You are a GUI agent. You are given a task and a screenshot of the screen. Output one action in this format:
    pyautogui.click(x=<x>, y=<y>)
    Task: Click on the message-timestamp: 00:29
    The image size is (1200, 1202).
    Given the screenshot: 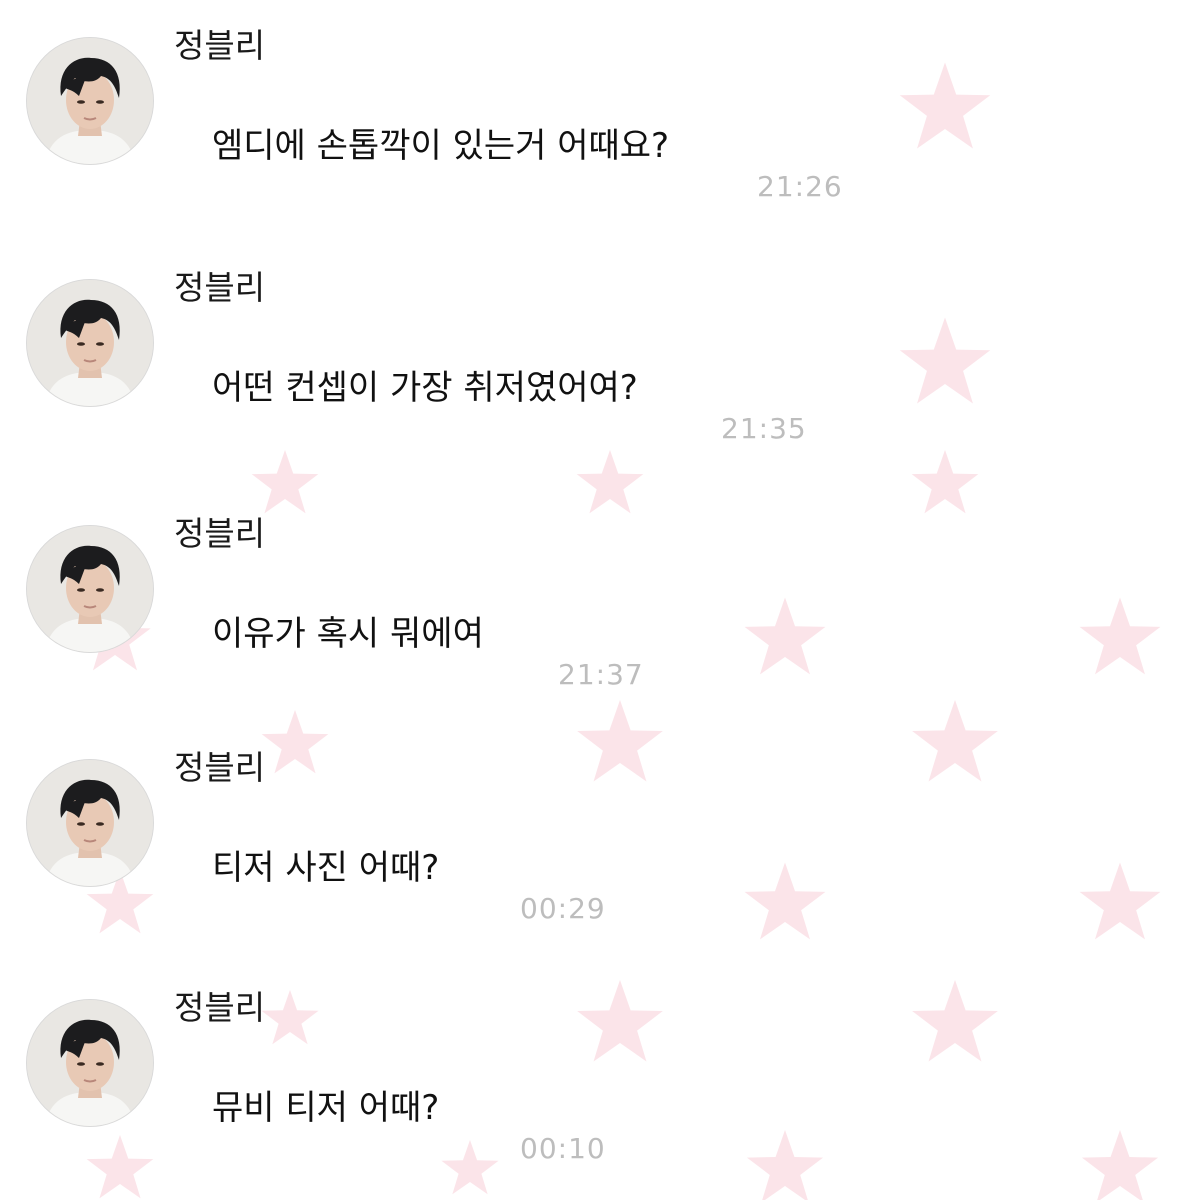 What is the action you would take?
    pyautogui.click(x=563, y=908)
    